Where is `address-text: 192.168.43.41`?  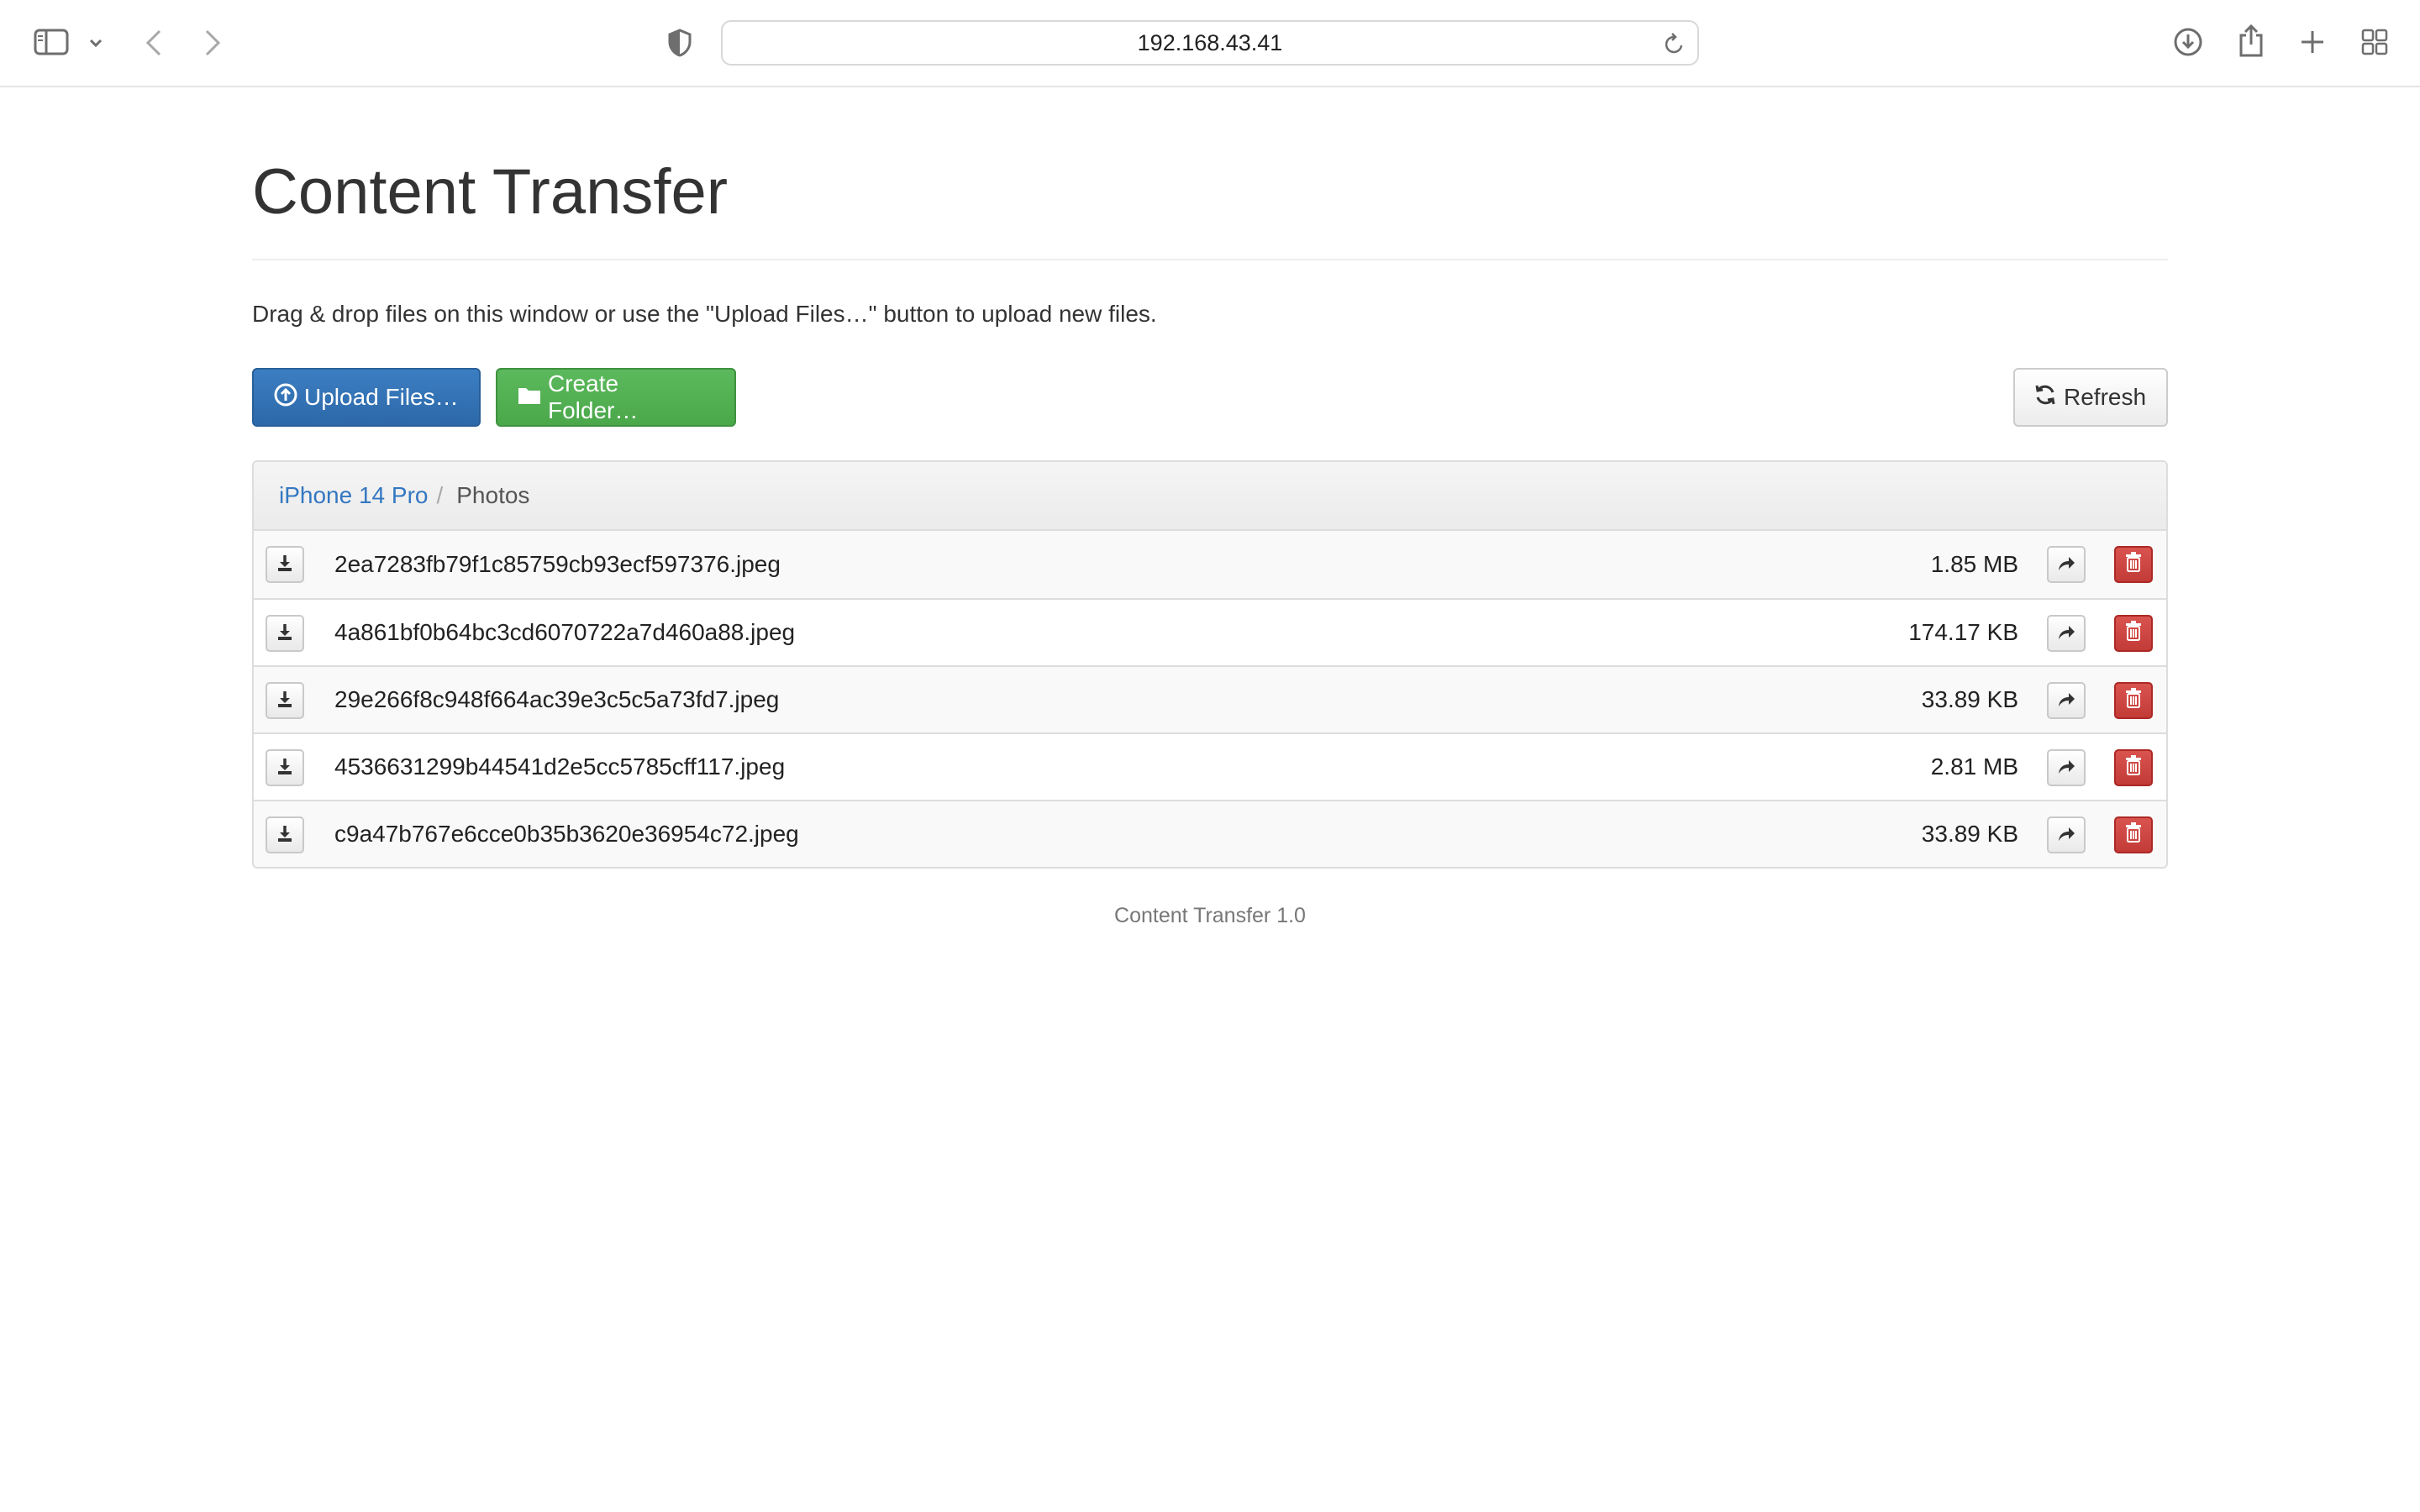
address-text: 192.168.43.41 is located at coordinates (1210, 42).